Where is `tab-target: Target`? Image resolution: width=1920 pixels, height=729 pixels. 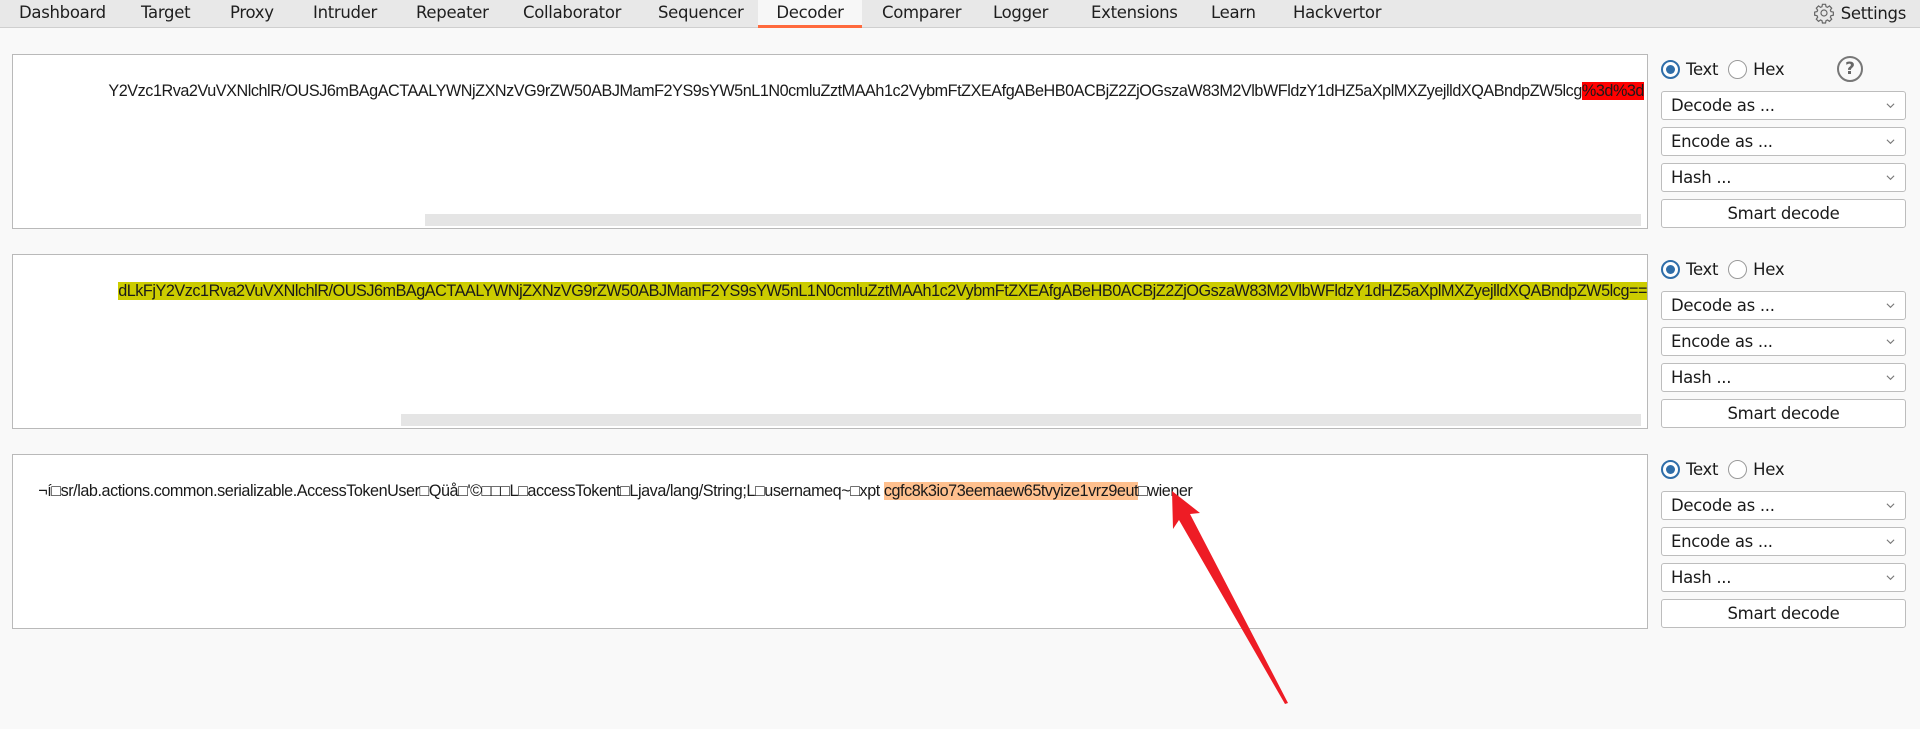
tab-target: Target is located at coordinates (165, 14).